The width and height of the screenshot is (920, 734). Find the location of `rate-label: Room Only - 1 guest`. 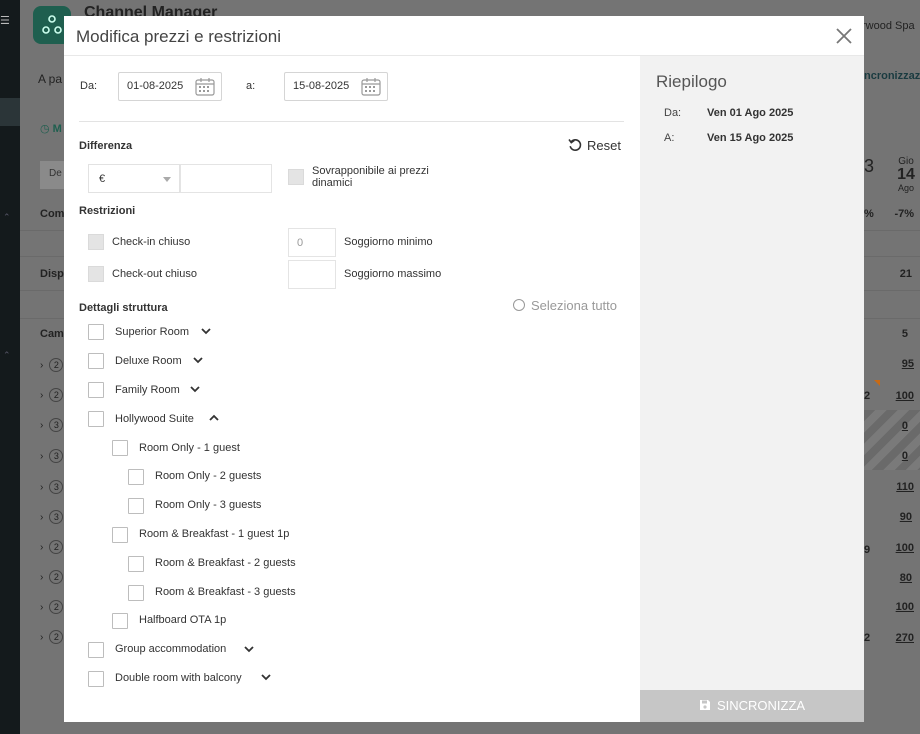

rate-label: Room Only - 1 guest is located at coordinates (189, 448).